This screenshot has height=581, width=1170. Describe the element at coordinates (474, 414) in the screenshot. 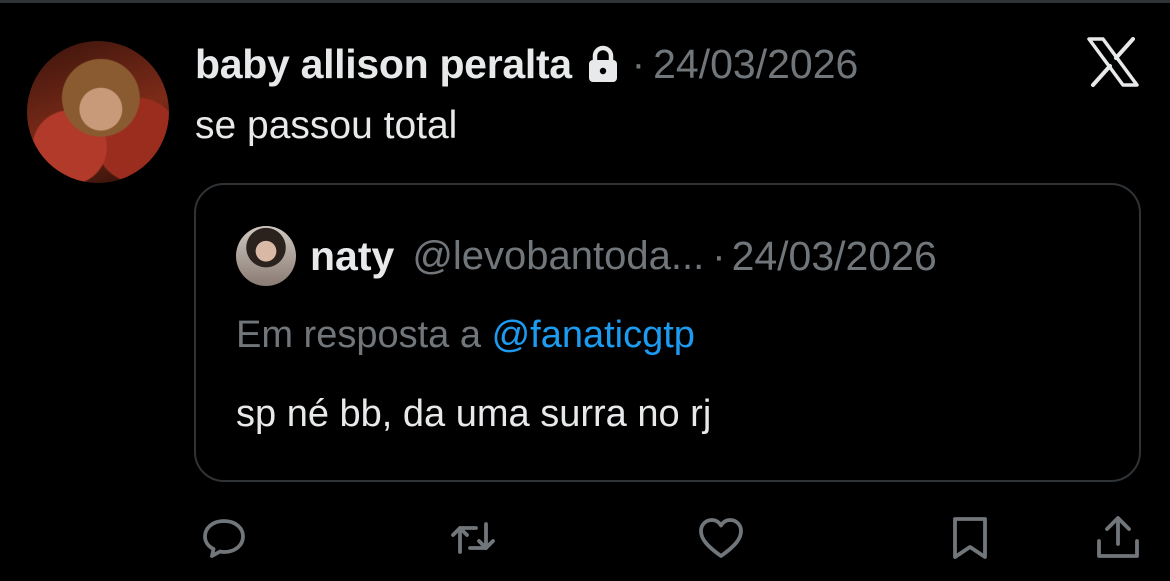

I see `quoted-tweet-text: sp né bb, da uma surra no rj` at that location.